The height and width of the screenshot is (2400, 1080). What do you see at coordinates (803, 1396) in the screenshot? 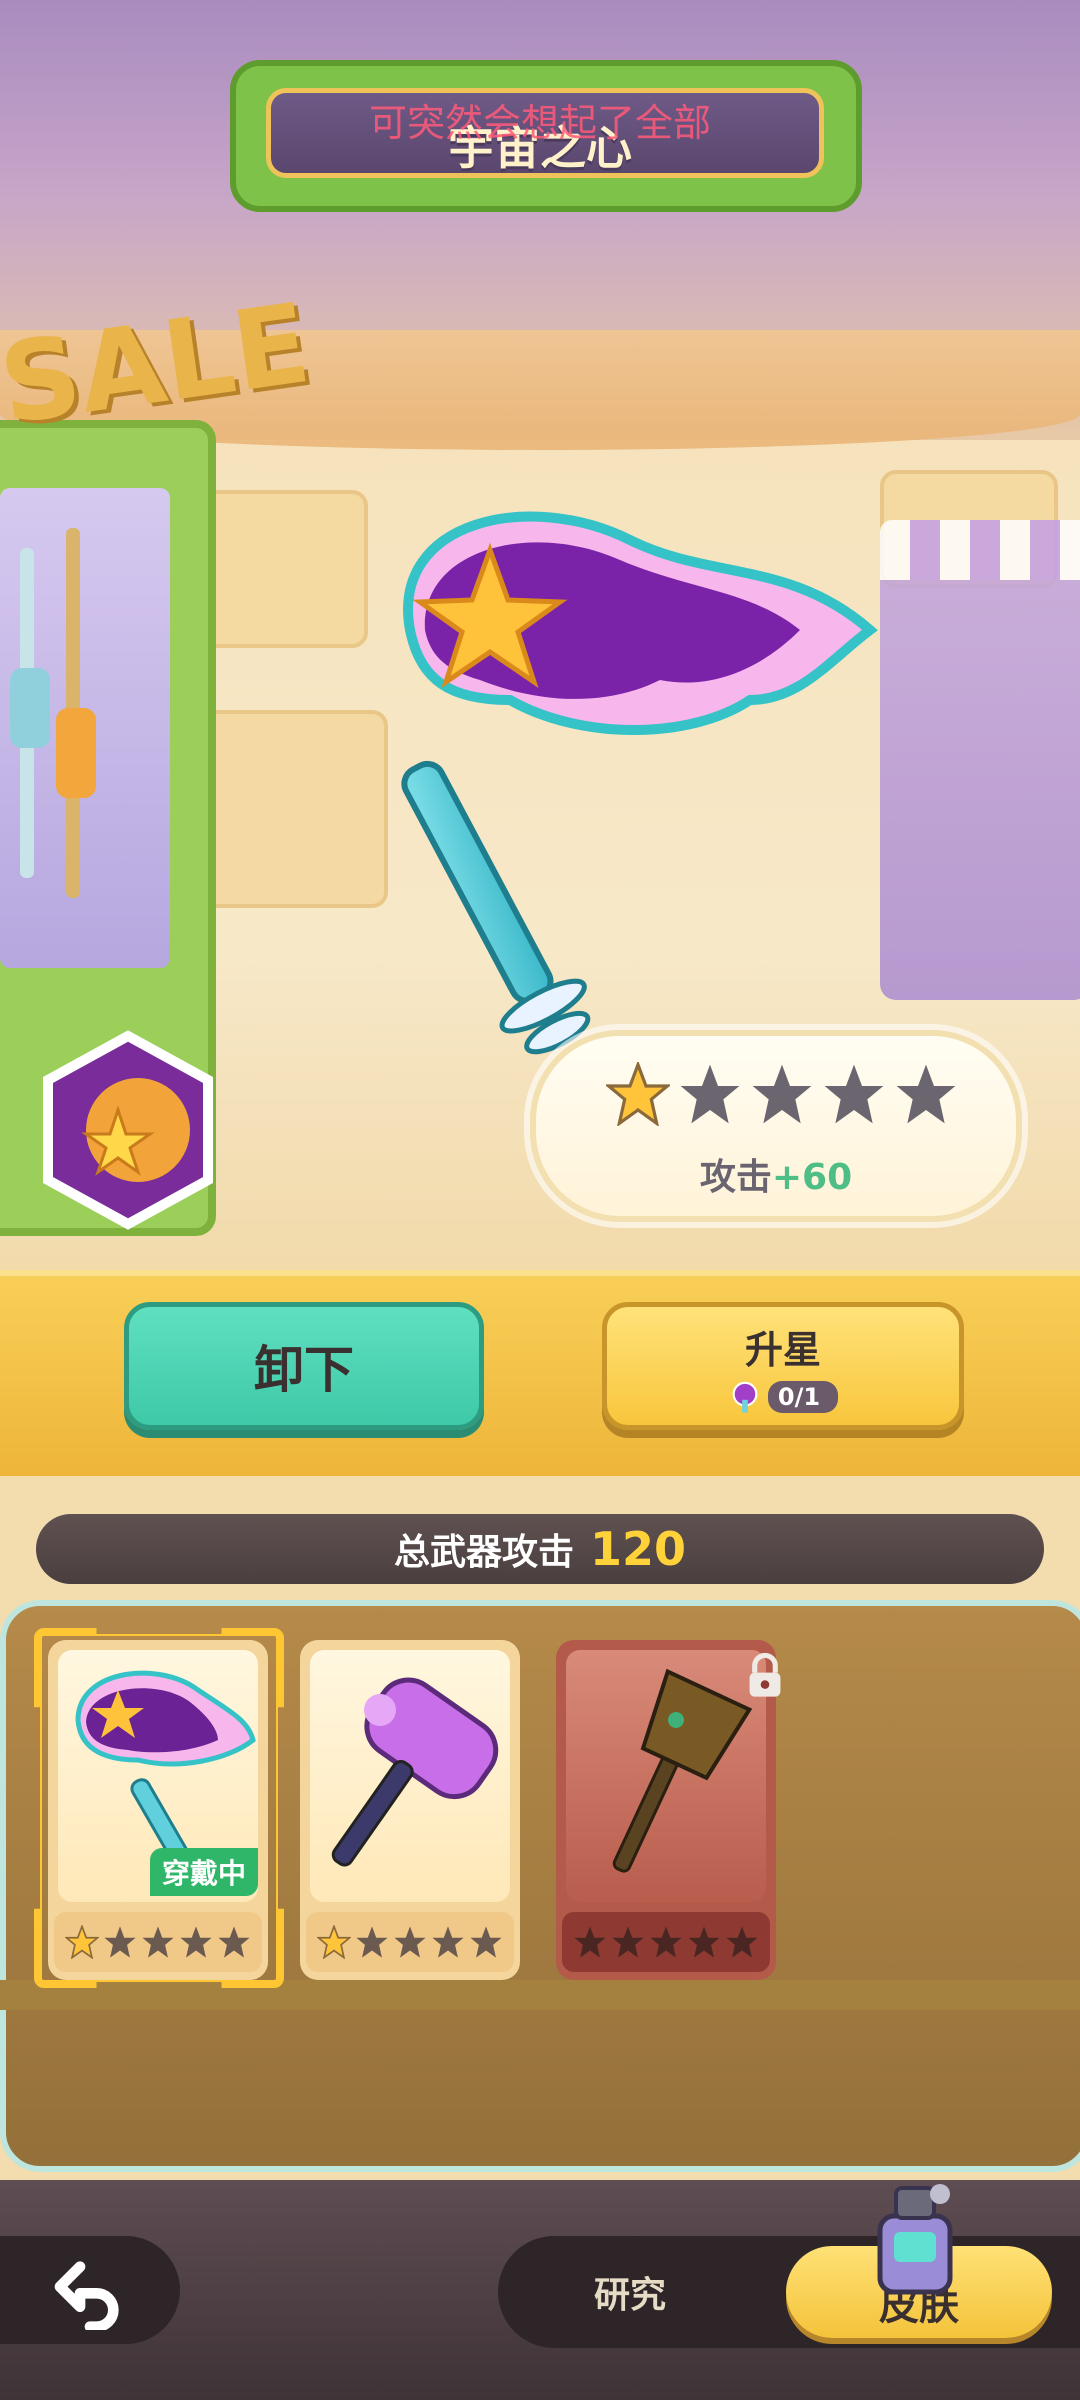
I see `upgrade-cost-value: 0/1` at bounding box center [803, 1396].